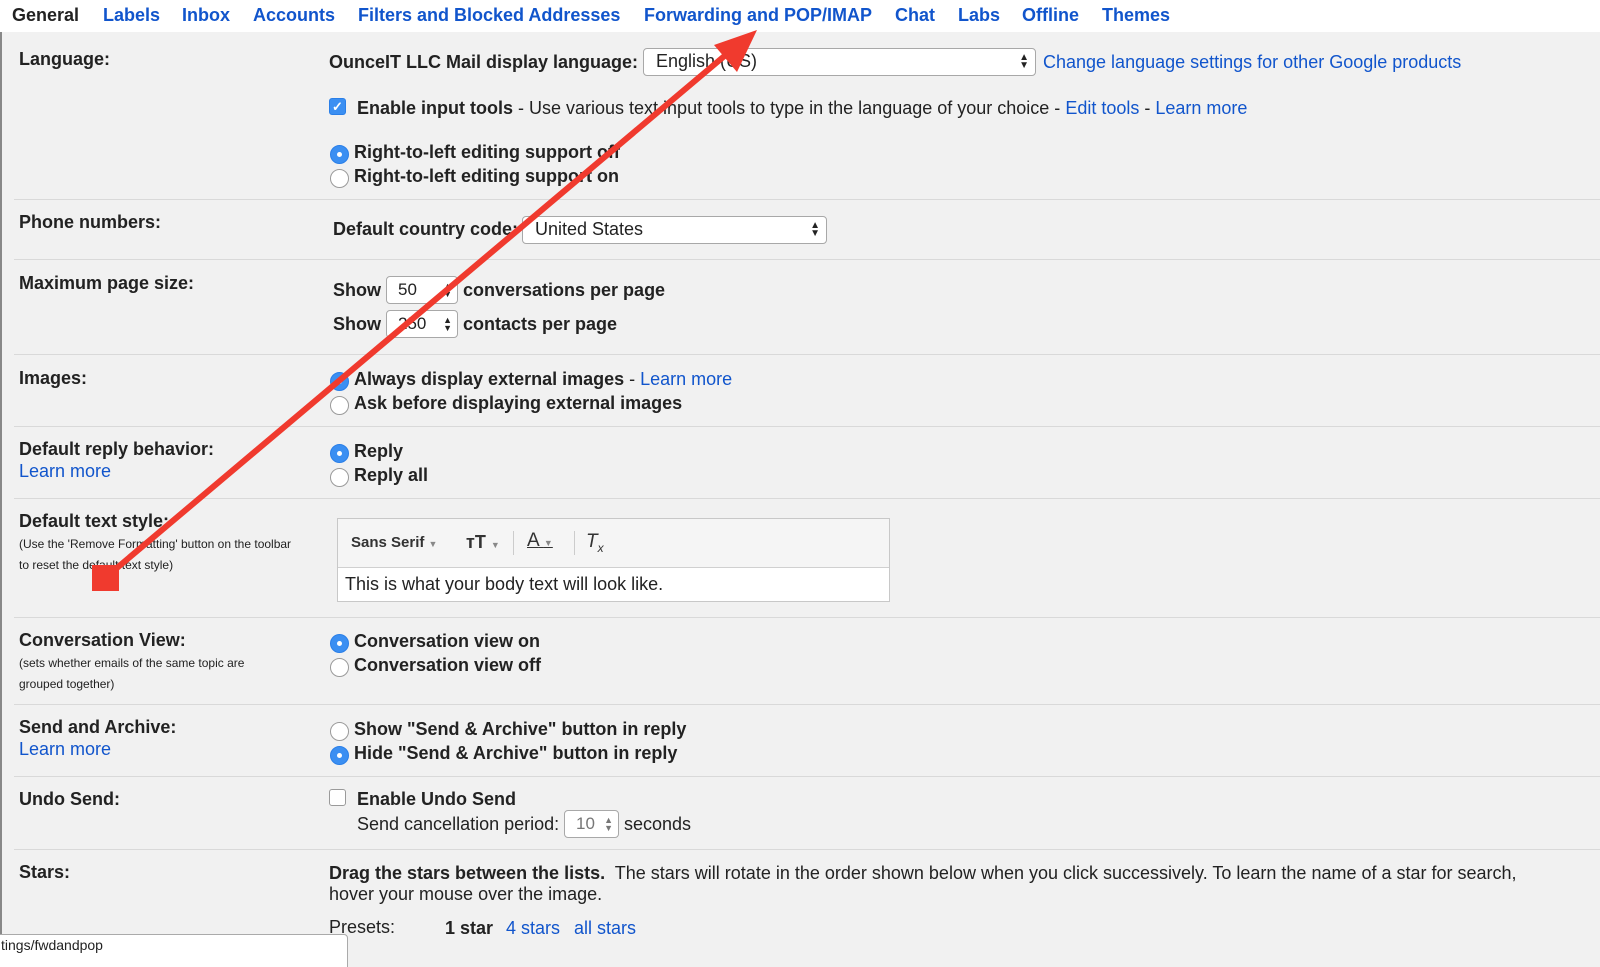 The width and height of the screenshot is (1600, 967). I want to click on preset-all-stars-link: all stars, so click(605, 928).